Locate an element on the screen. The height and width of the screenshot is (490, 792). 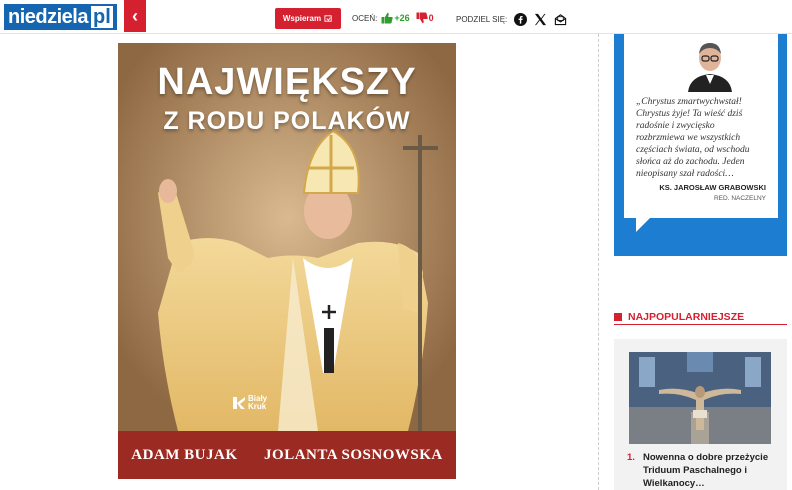
heart-hand-icon is located at coordinates (328, 18).